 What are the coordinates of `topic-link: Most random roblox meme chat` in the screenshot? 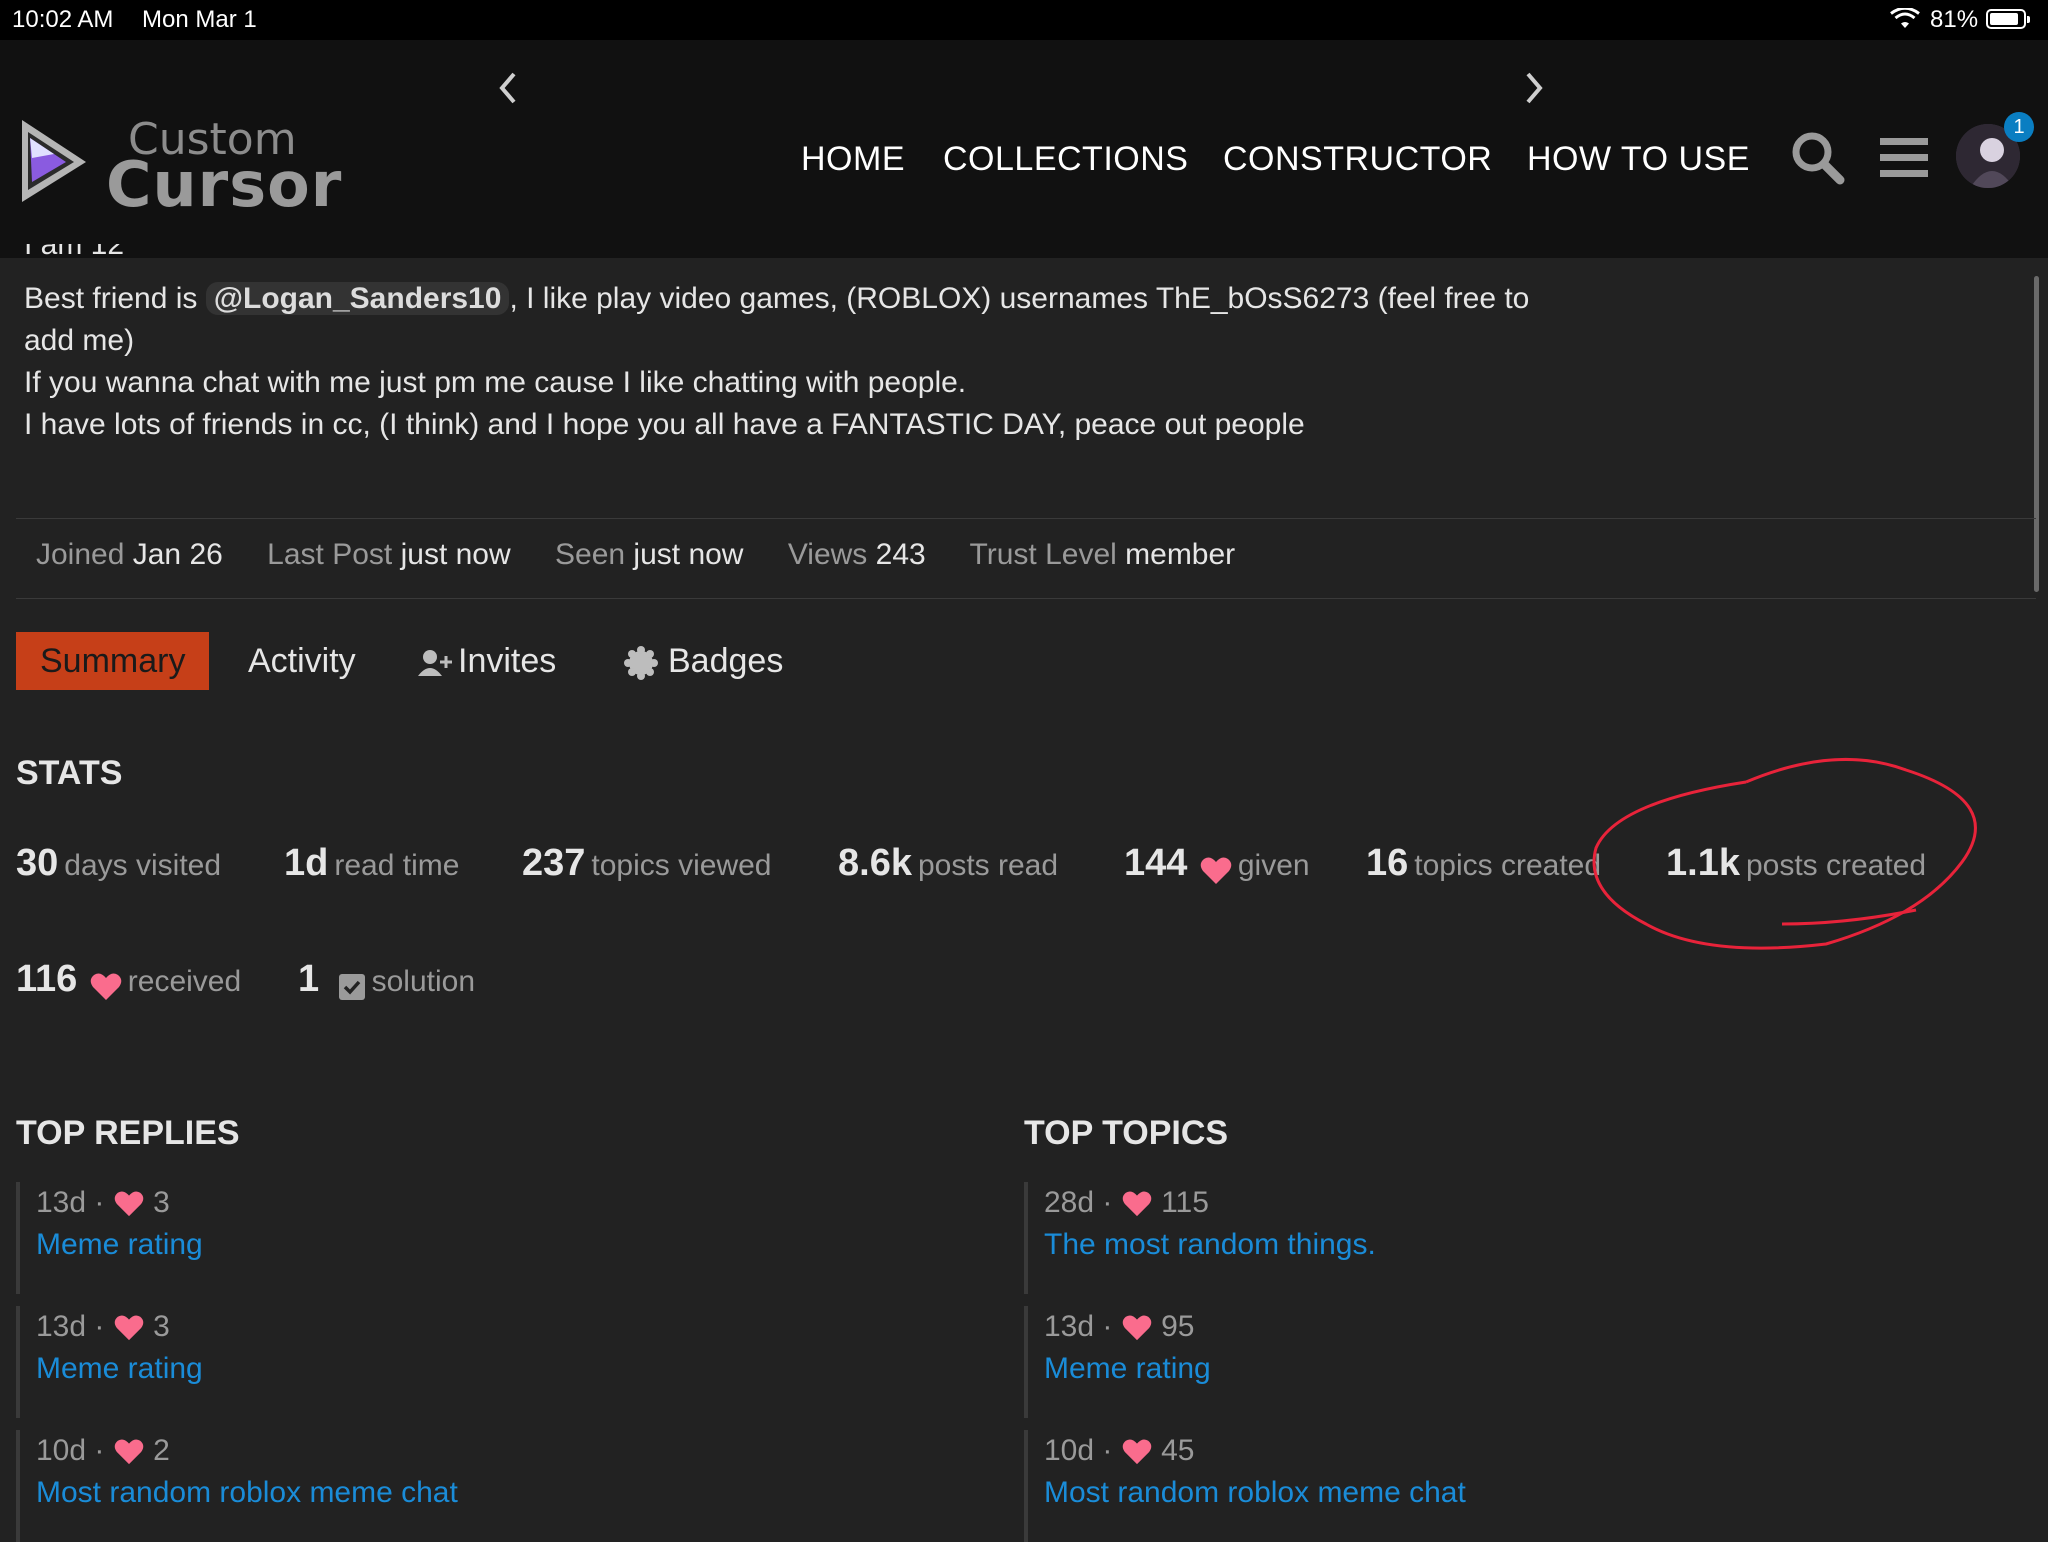 It's located at (1255, 1493).